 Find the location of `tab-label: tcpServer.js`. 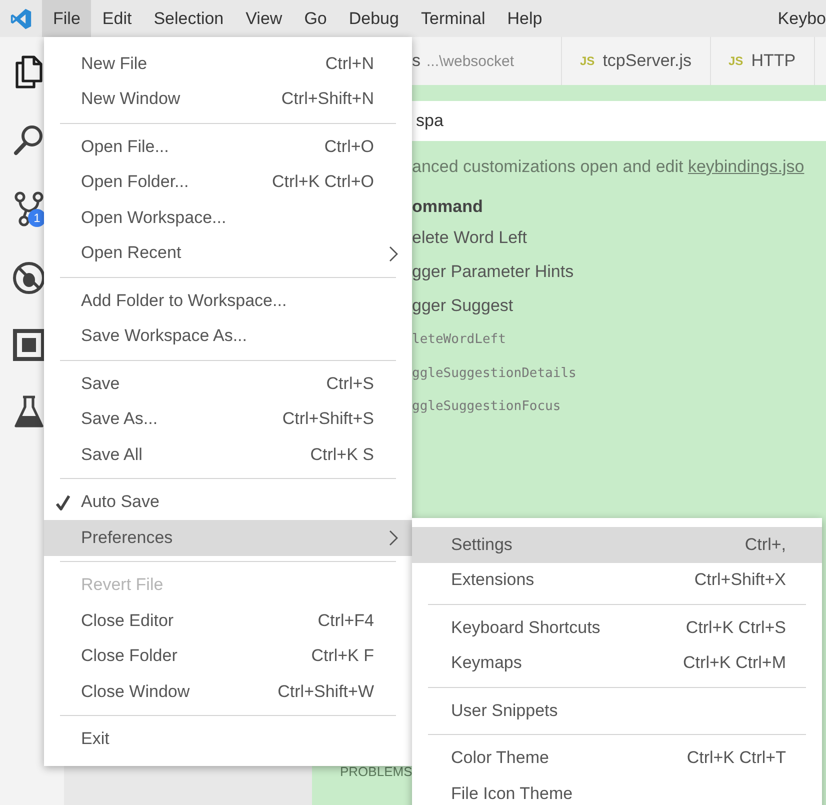

tab-label: tcpServer.js is located at coordinates (647, 61).